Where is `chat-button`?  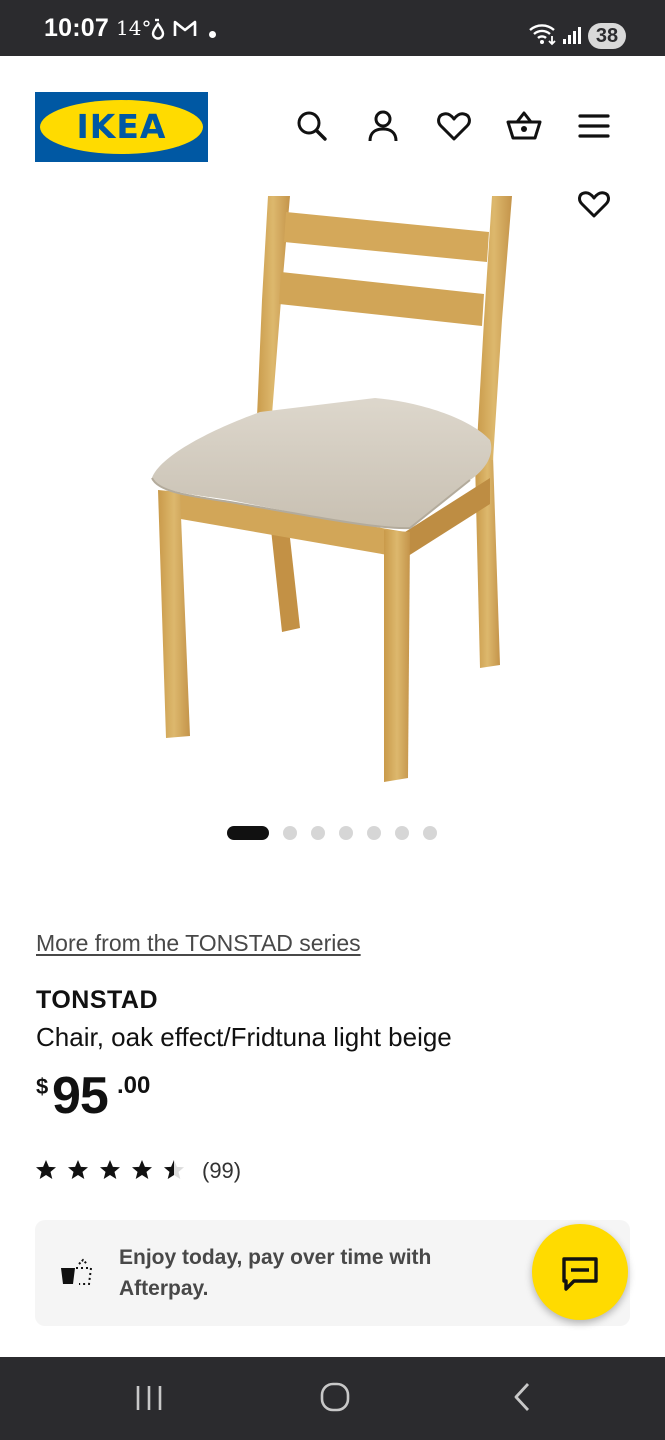 chat-button is located at coordinates (580, 1272).